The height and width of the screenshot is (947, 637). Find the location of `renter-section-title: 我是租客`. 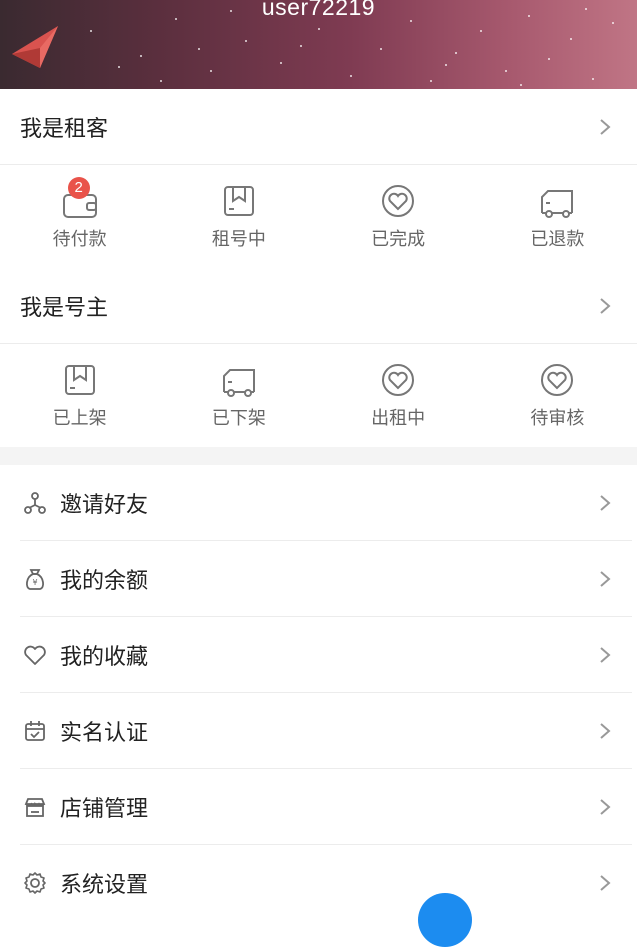

renter-section-title: 我是租客 is located at coordinates (64, 129).